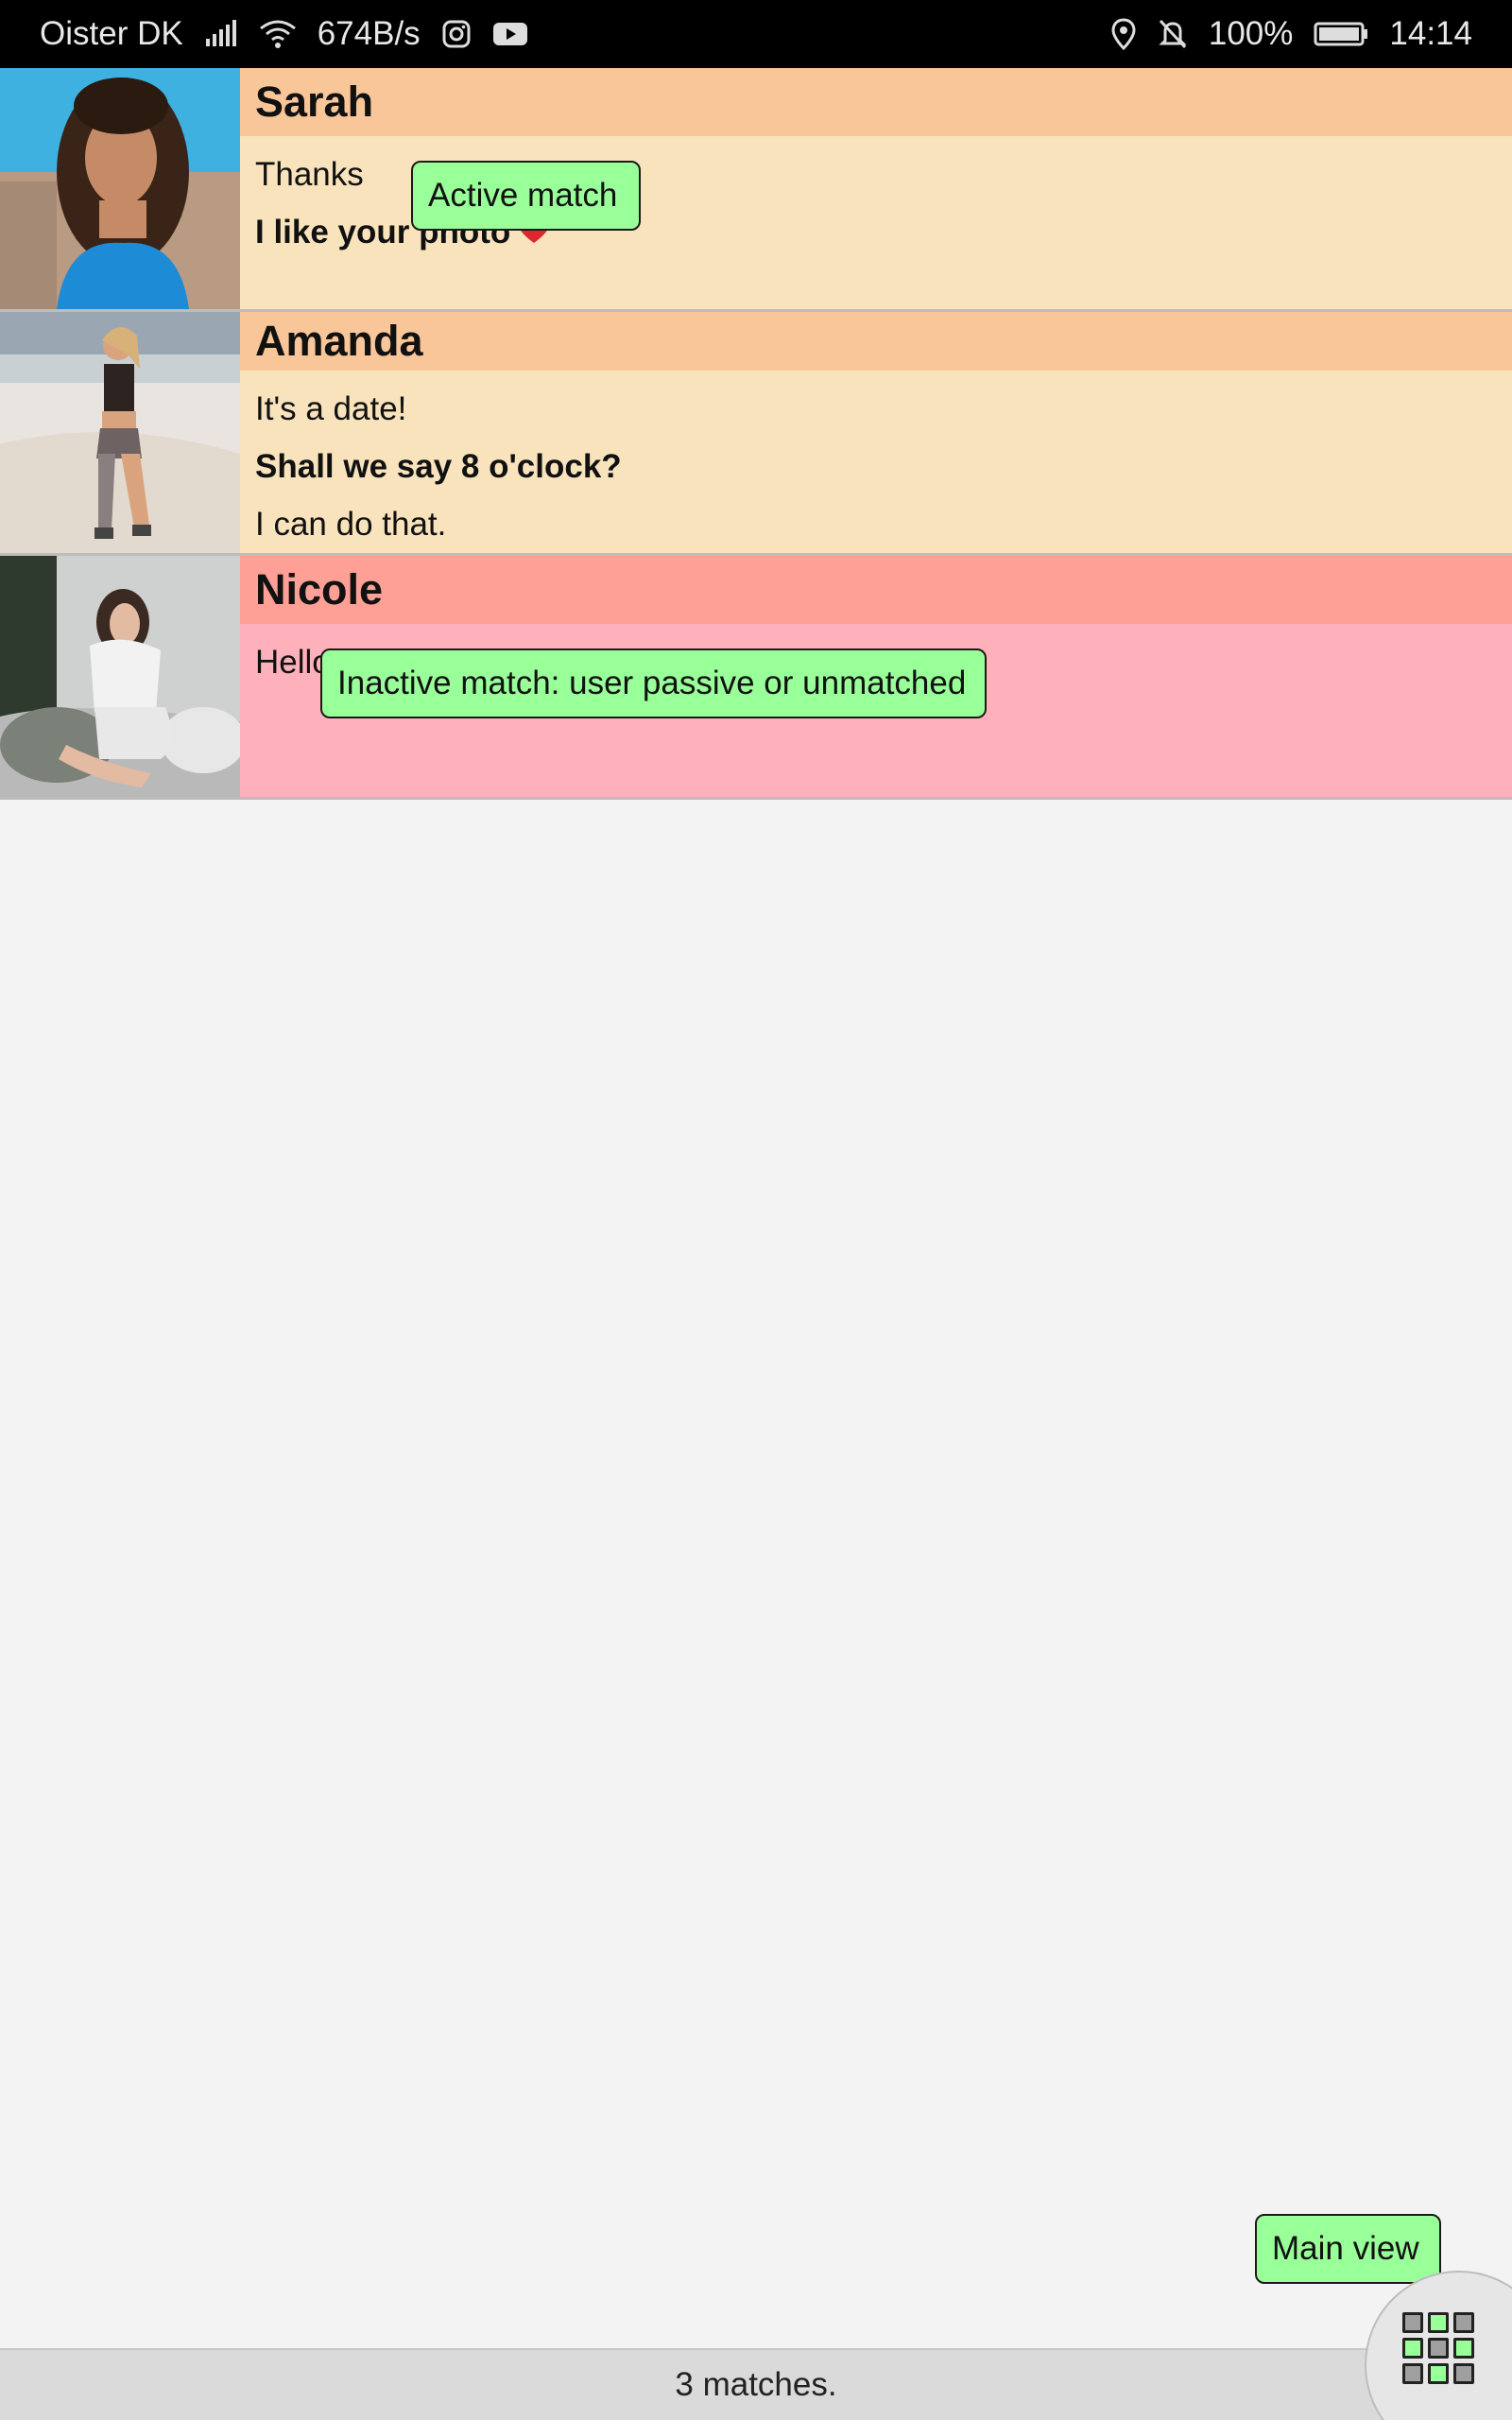  I want to click on instagram-icon, so click(456, 34).